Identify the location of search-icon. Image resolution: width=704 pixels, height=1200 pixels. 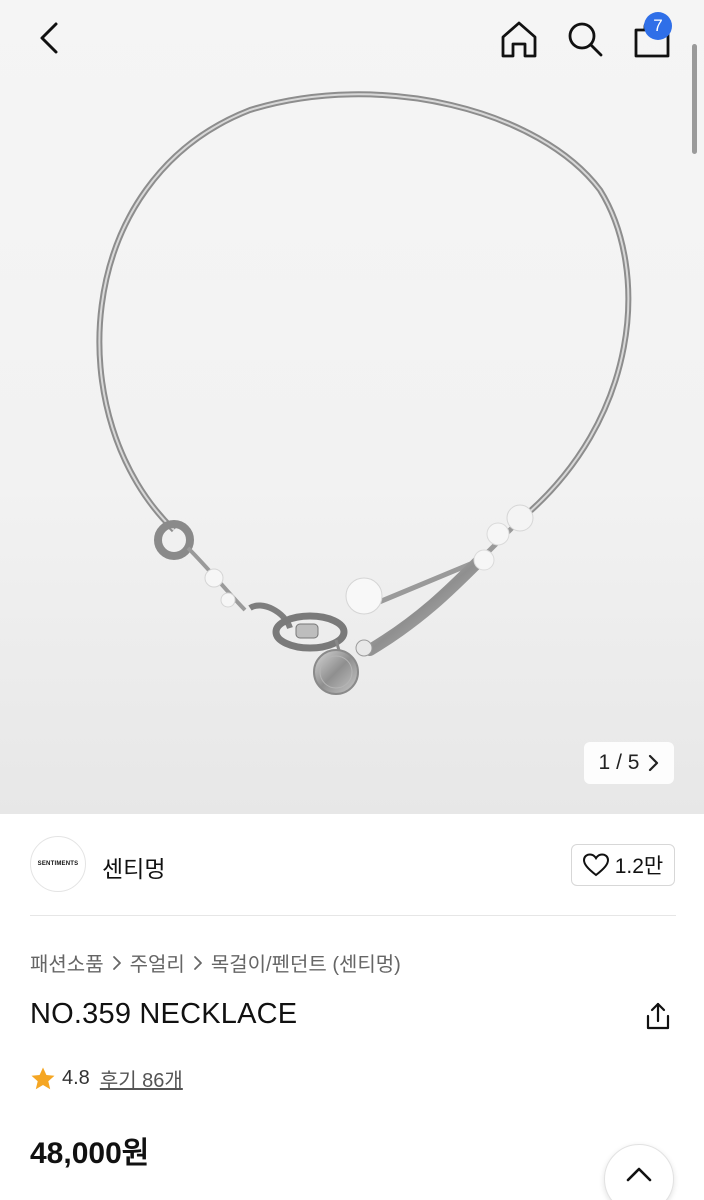
(585, 39).